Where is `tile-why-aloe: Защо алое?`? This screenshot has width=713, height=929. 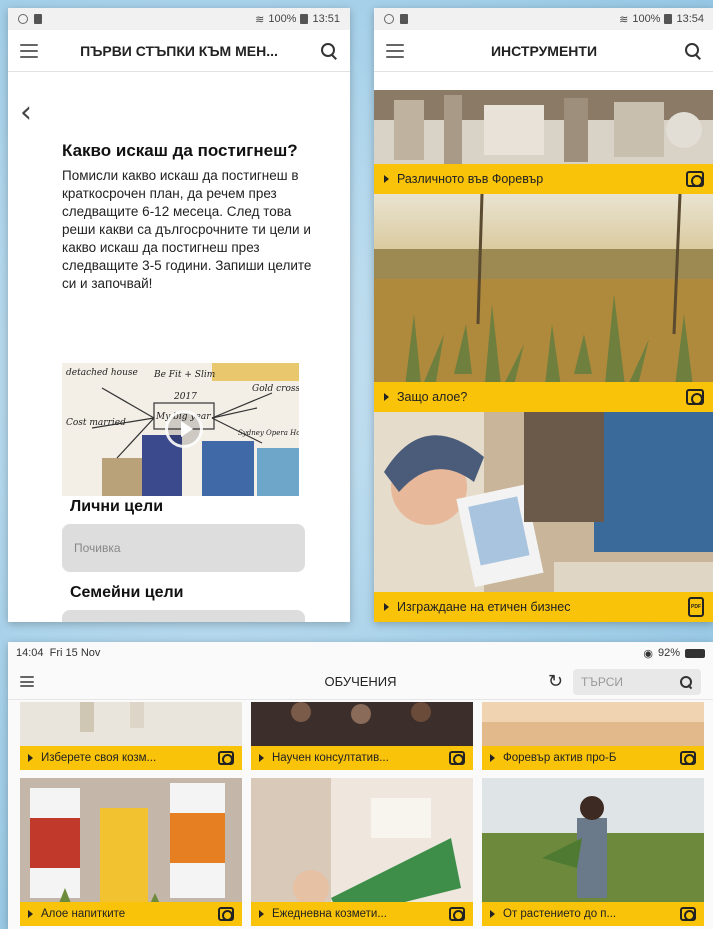 tile-why-aloe: Защо алое? is located at coordinates (543, 303).